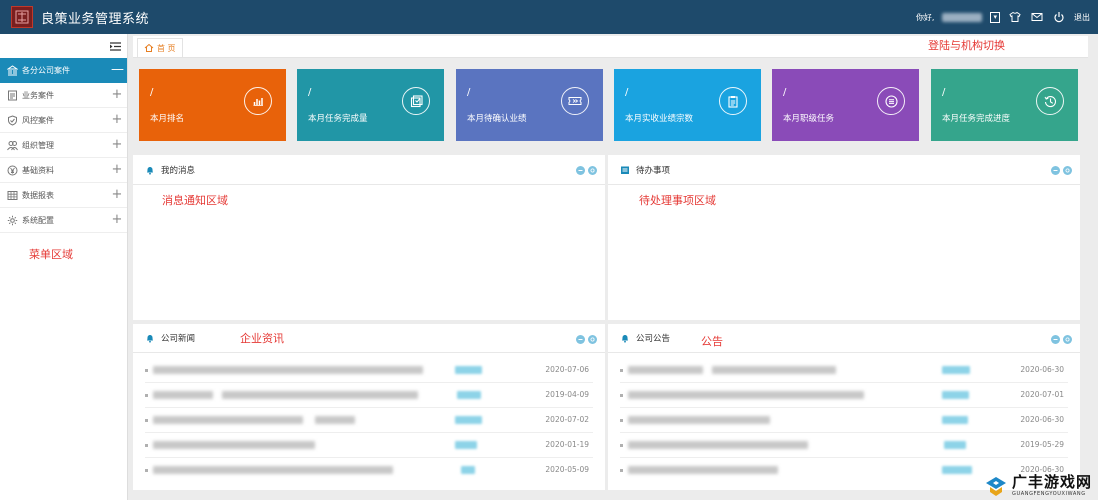 This screenshot has width=1098, height=500. Describe the element at coordinates (567, 369) in the screenshot. I see `news-date: 2020-07-06` at that location.